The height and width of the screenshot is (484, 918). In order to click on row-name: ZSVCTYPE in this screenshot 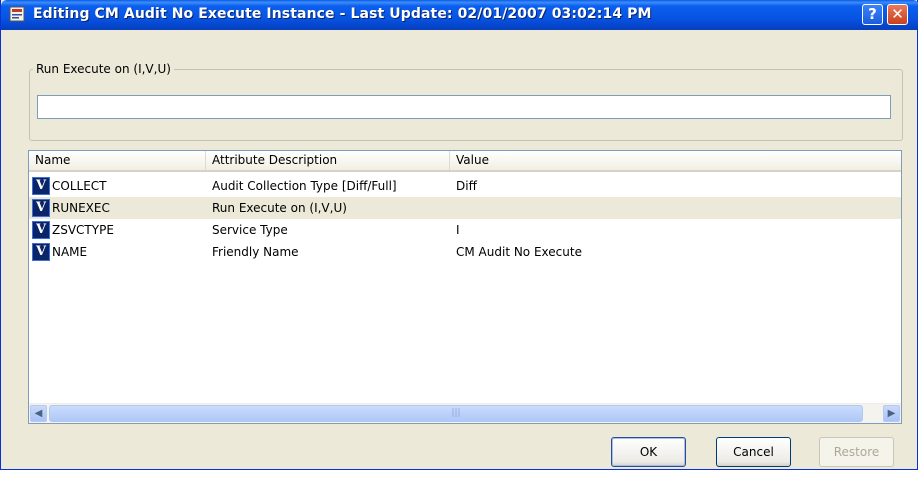, I will do `click(83, 230)`.